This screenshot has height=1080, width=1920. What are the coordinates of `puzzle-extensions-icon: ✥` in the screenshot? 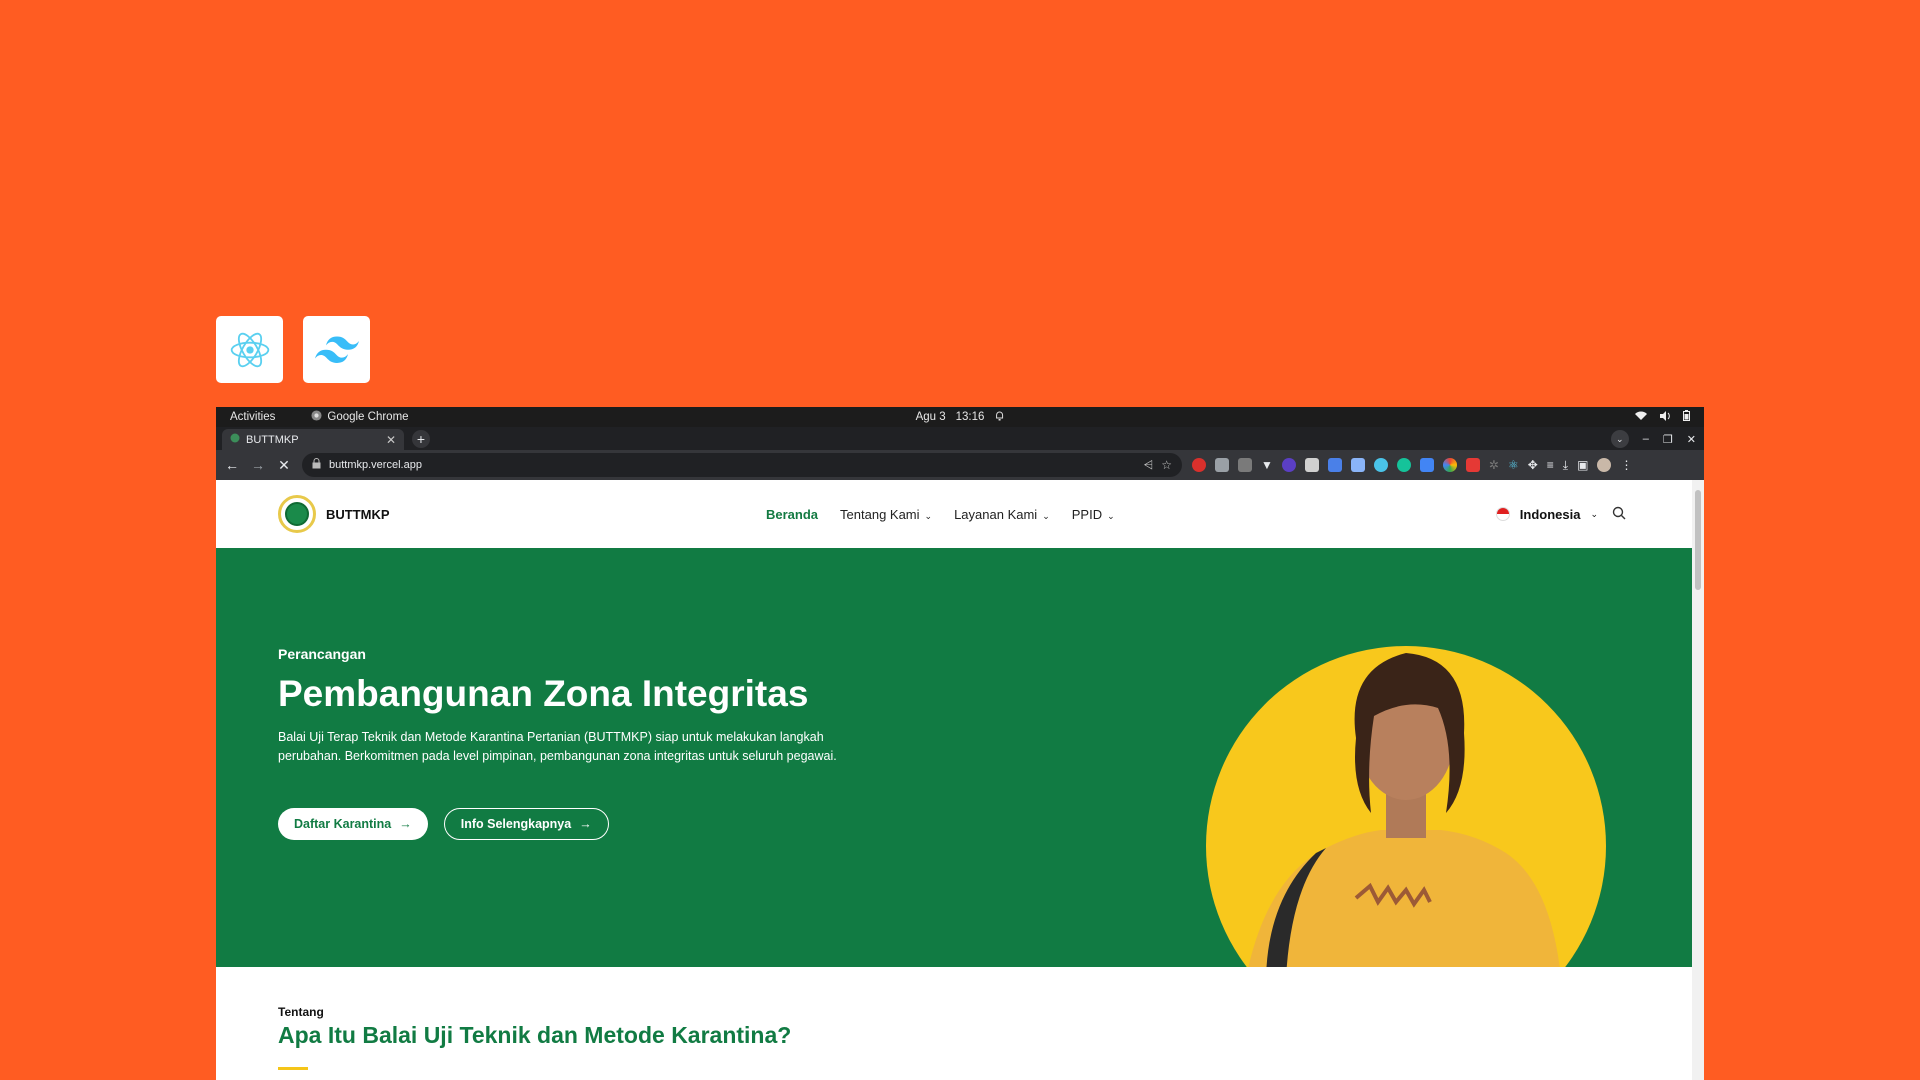 It's located at (1533, 465).